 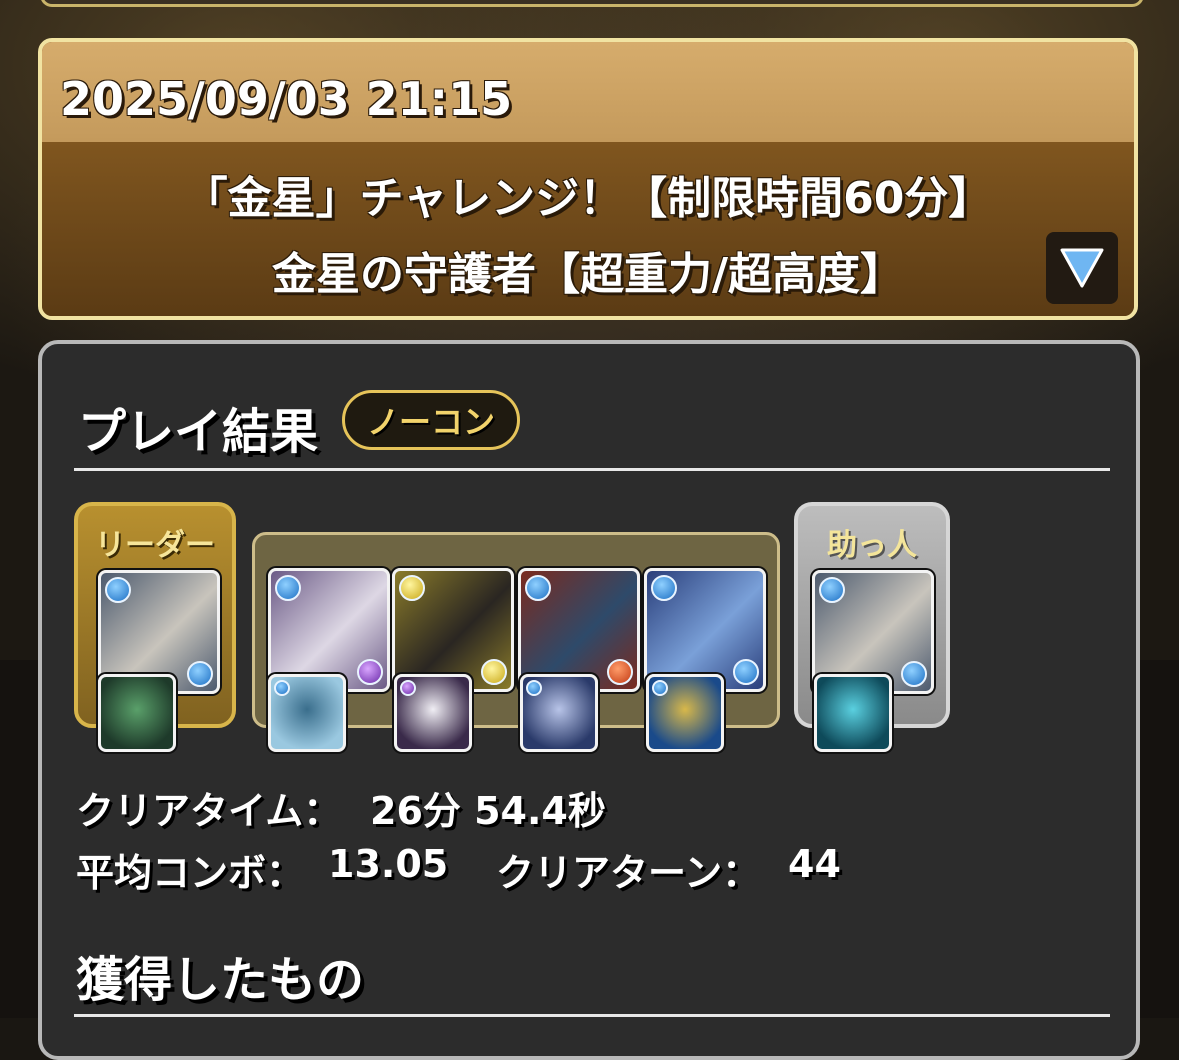 I want to click on triangle-down-icon, so click(x=1082, y=268).